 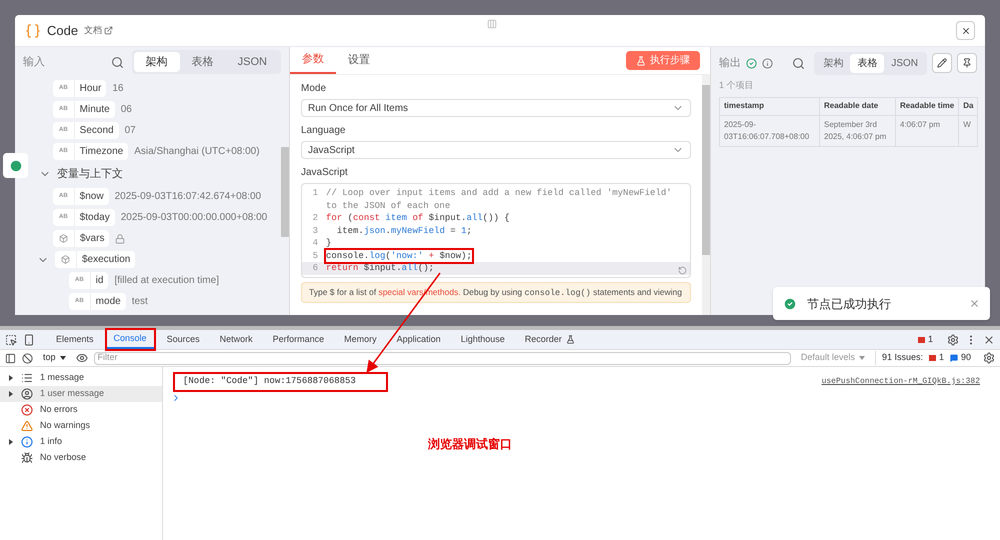 I want to click on close-button, so click(x=965, y=30).